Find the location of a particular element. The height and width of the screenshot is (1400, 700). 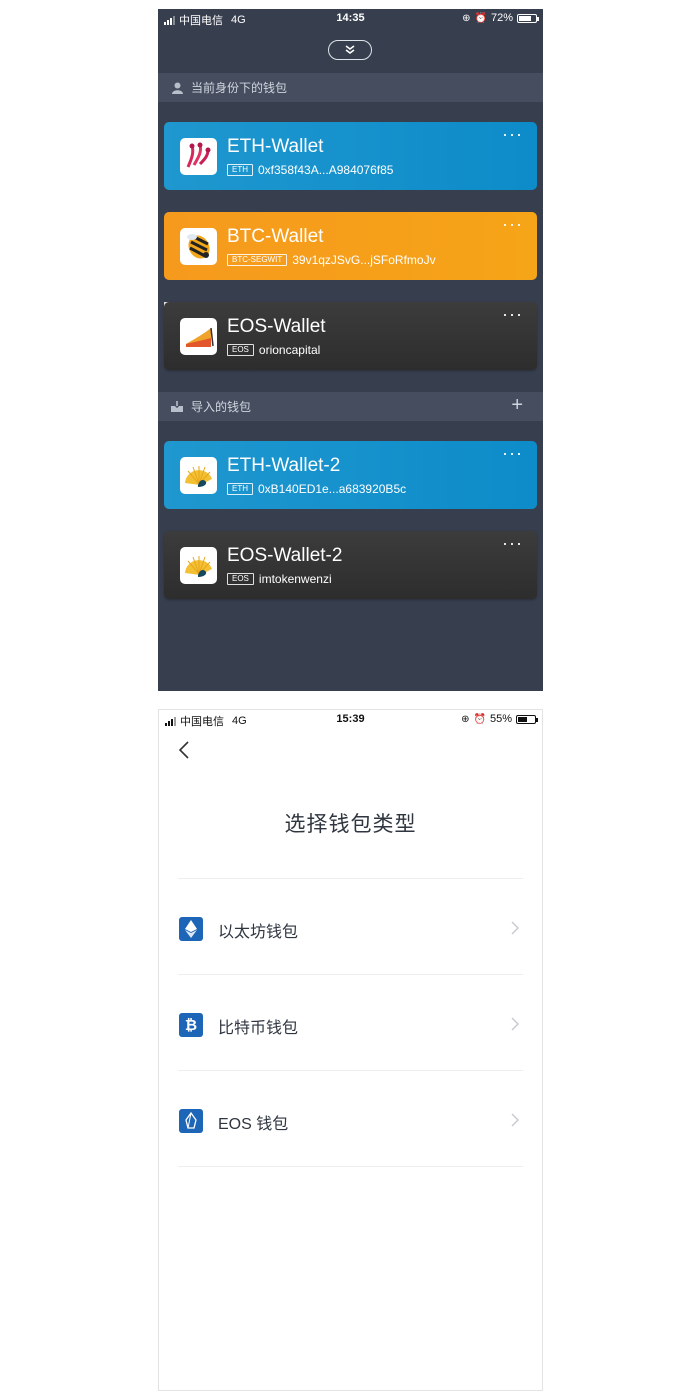

option-ethereum-wallet: 以太坊钱包 is located at coordinates (350, 926).